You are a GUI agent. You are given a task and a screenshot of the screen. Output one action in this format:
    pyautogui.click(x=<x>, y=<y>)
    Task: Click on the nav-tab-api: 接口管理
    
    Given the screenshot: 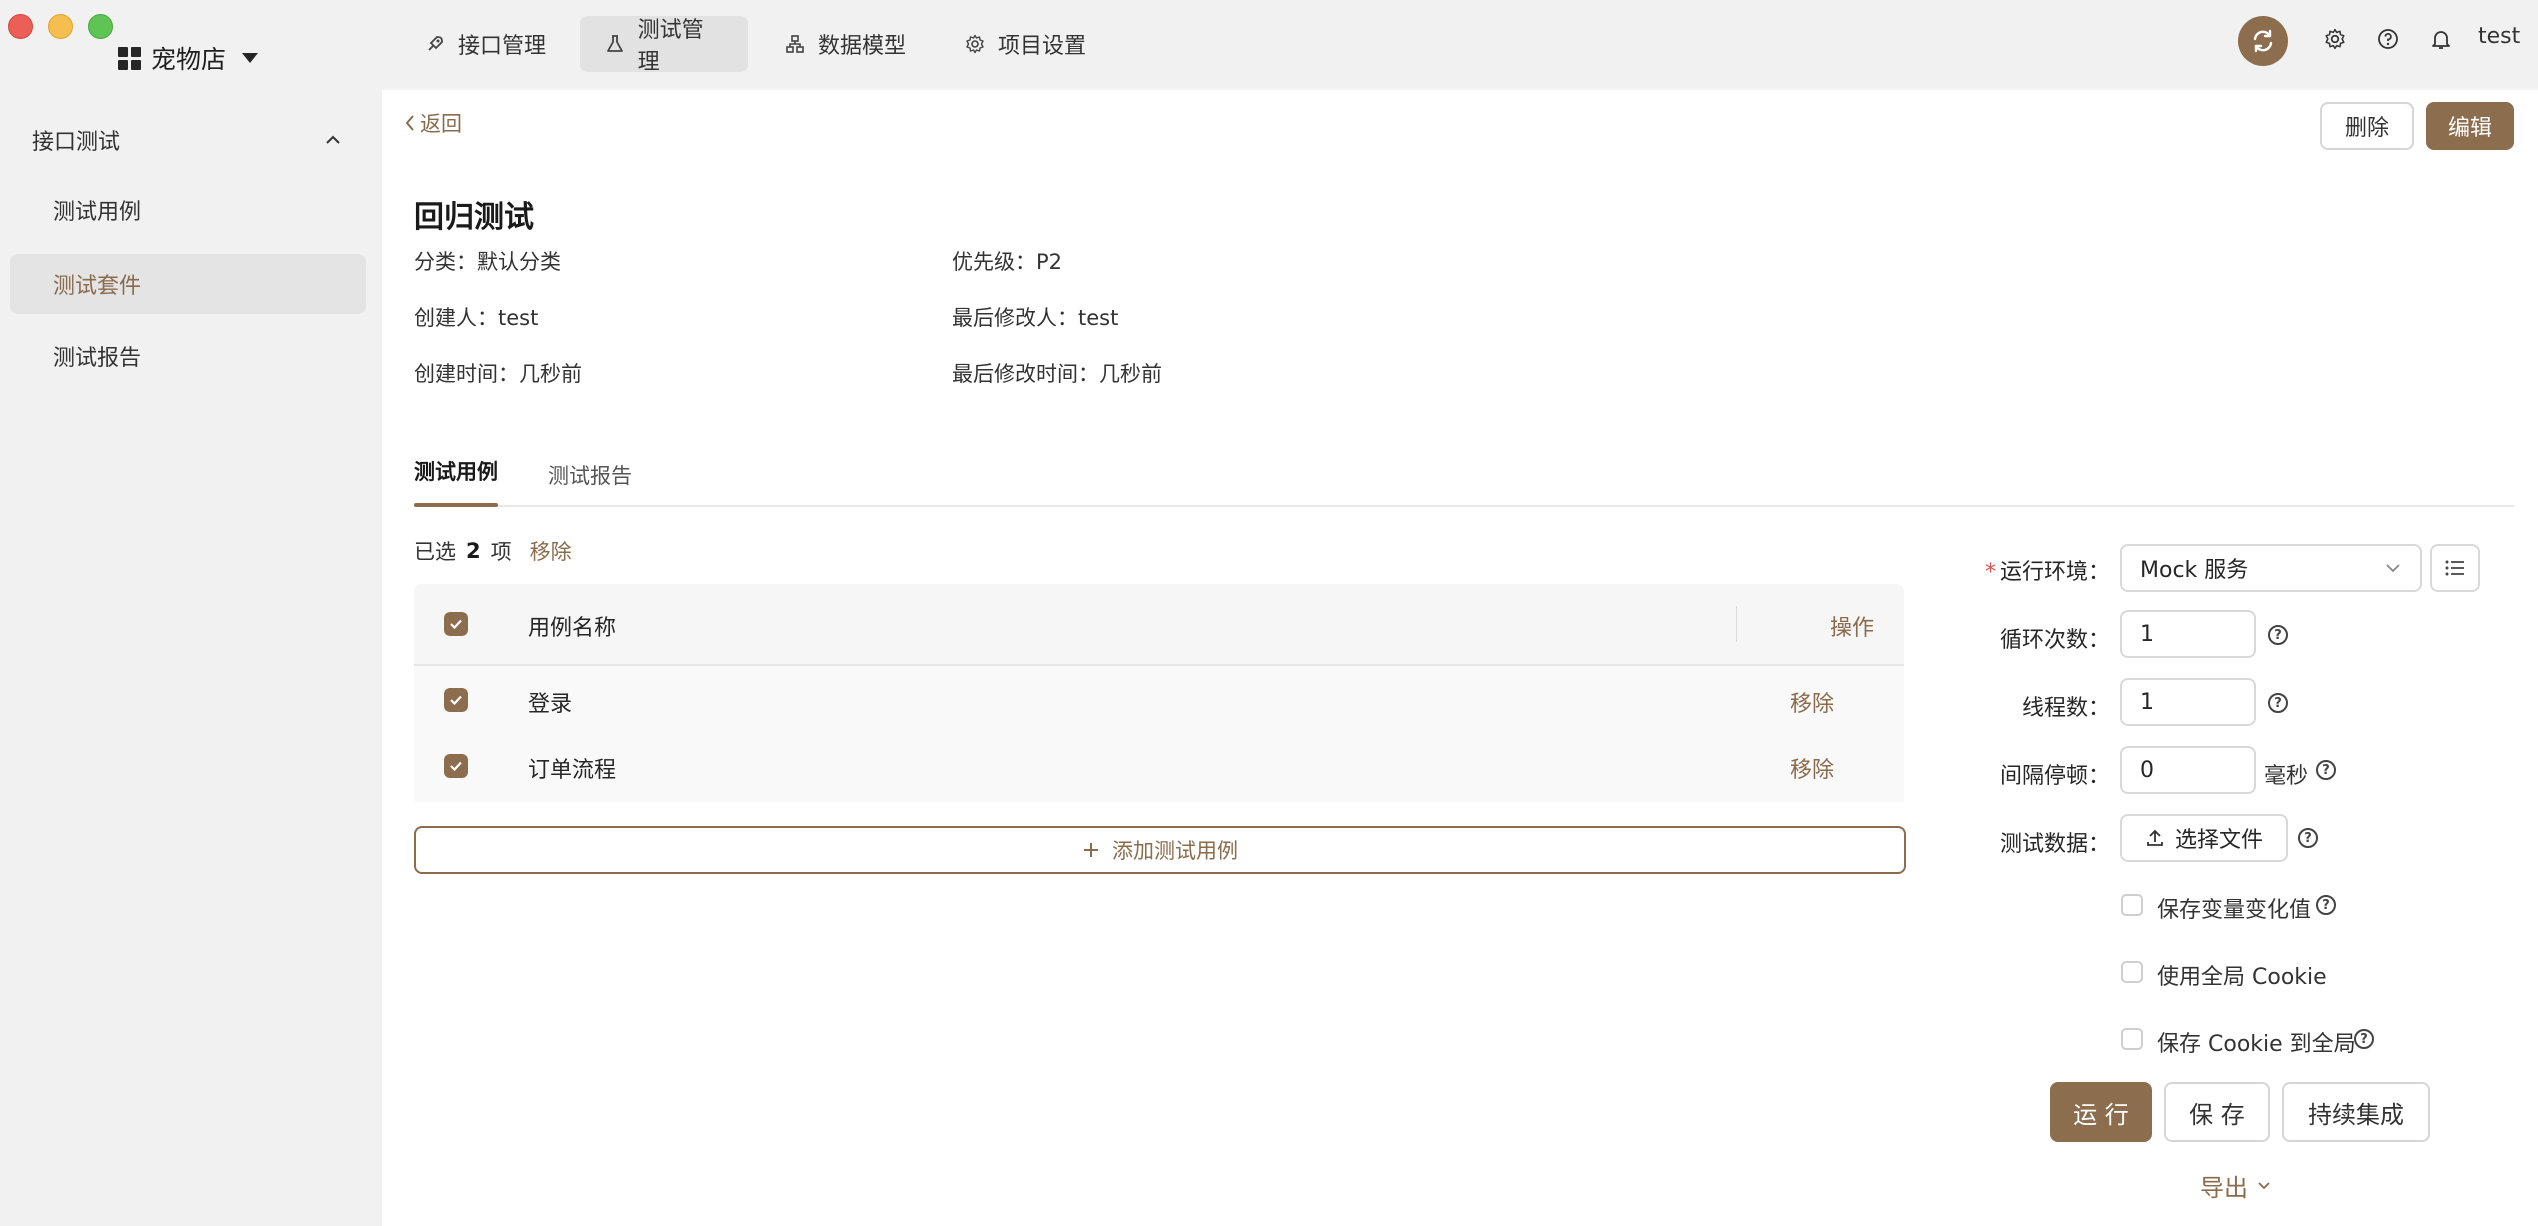 What is the action you would take?
    pyautogui.click(x=485, y=44)
    